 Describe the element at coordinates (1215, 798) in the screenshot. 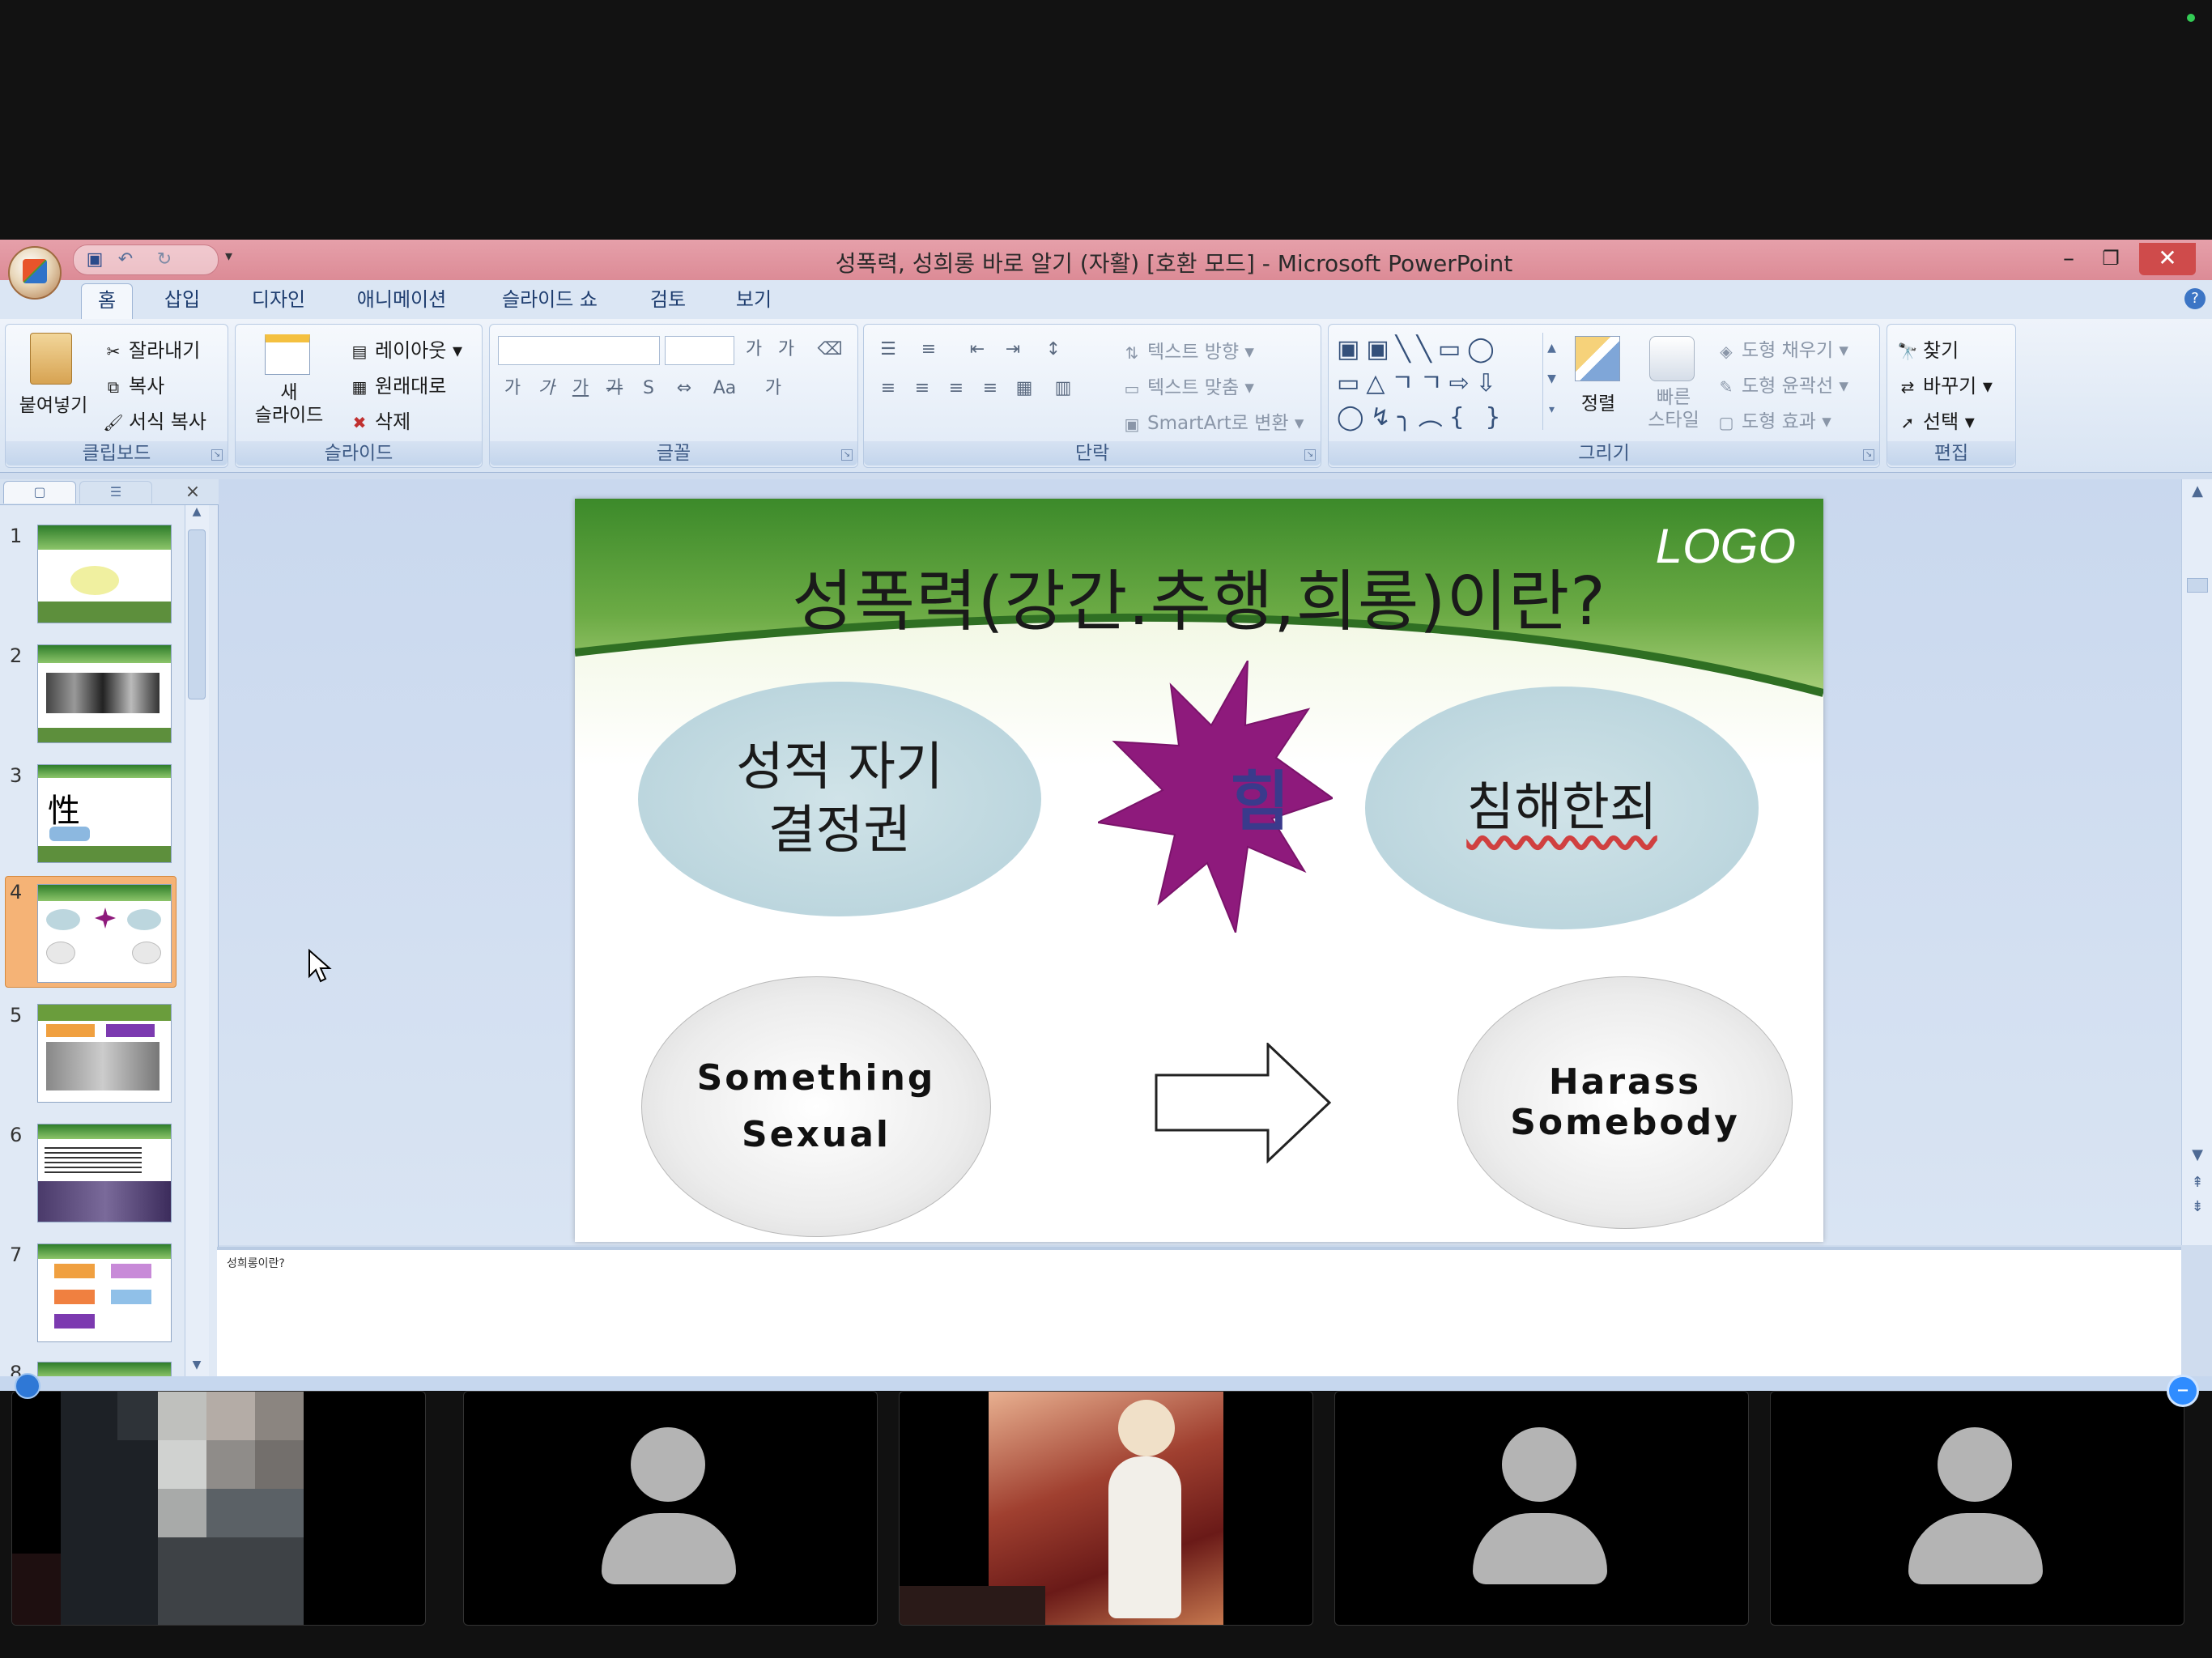

I see `power-starburst: 힘` at that location.